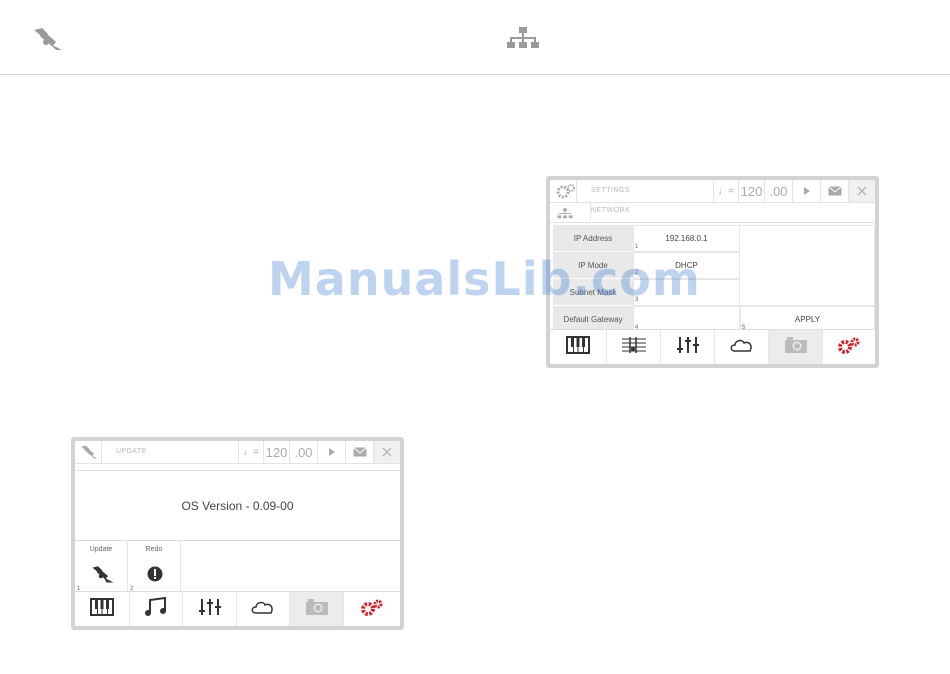  I want to click on row-index: 1, so click(637, 247).